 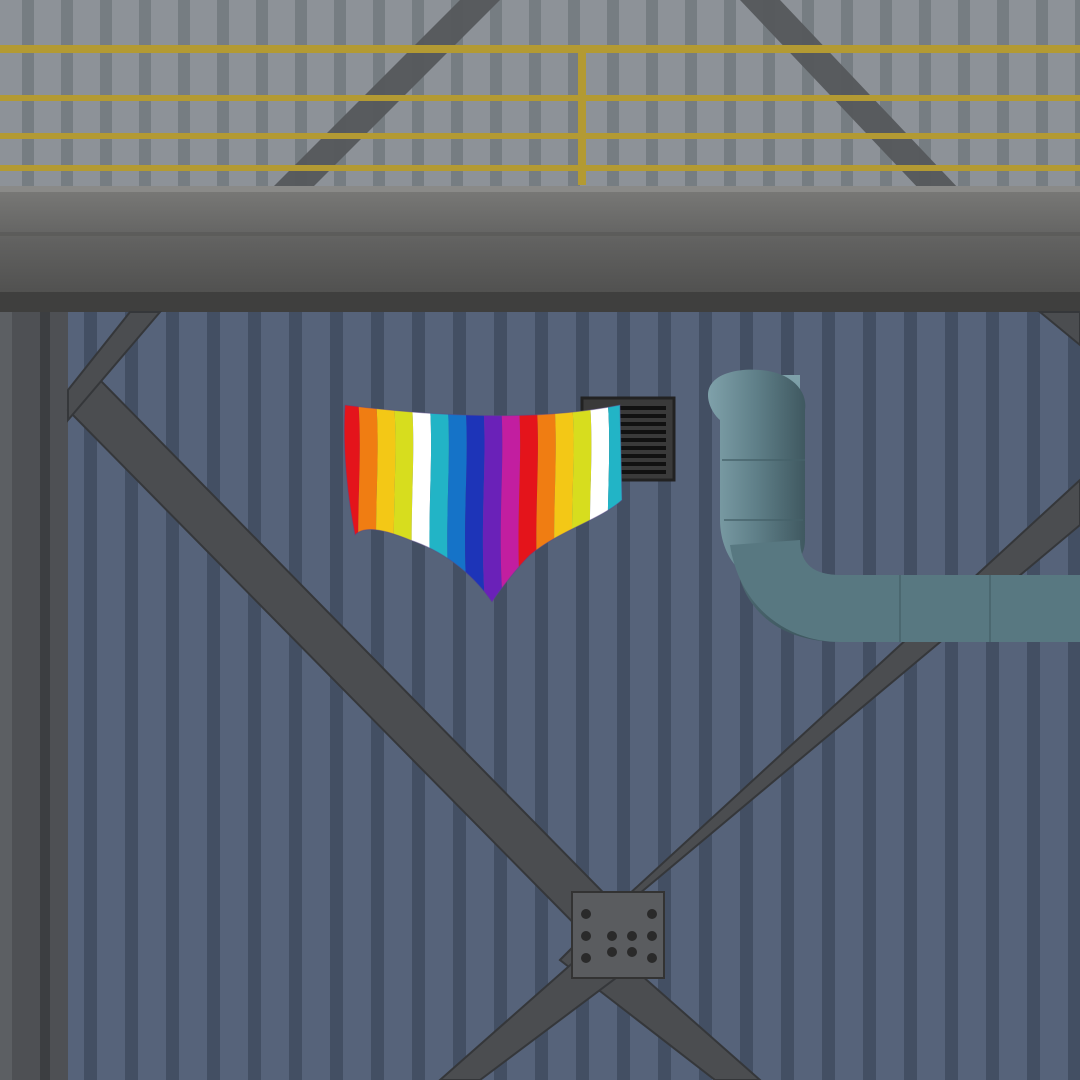 What do you see at coordinates (34, 696) in the screenshot?
I see `left-column` at bounding box center [34, 696].